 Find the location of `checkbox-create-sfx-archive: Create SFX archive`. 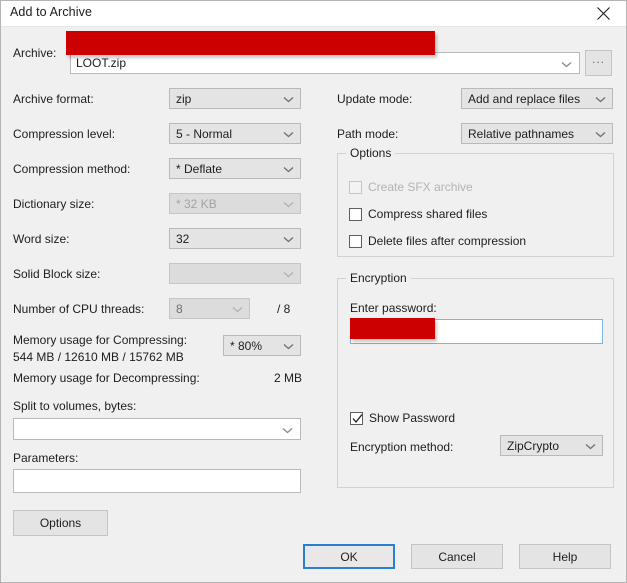

checkbox-create-sfx-archive: Create SFX archive is located at coordinates (411, 187).